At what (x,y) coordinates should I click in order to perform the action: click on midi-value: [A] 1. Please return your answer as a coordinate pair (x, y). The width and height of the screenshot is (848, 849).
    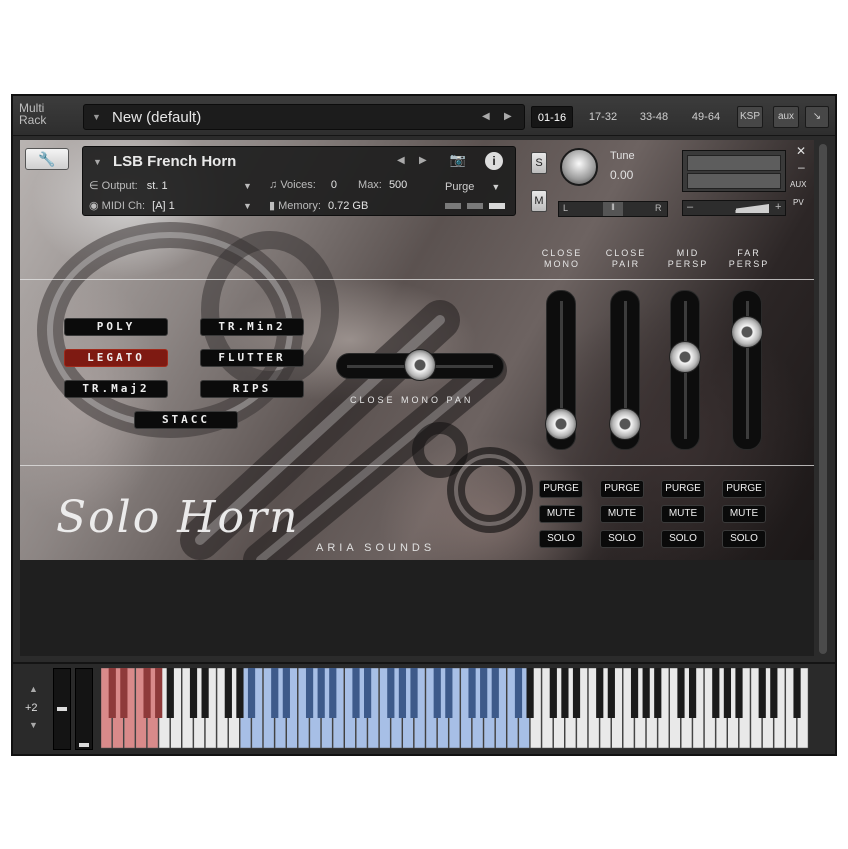
    Looking at the image, I should click on (163, 206).